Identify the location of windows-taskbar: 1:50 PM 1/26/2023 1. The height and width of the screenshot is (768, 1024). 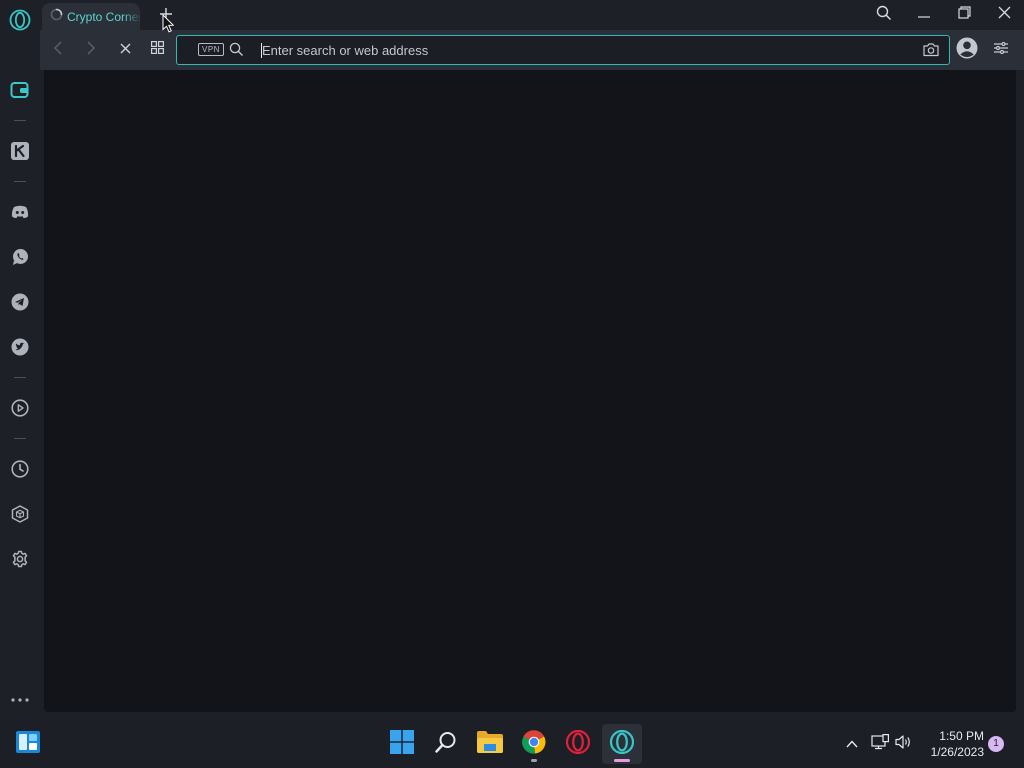
(512, 744).